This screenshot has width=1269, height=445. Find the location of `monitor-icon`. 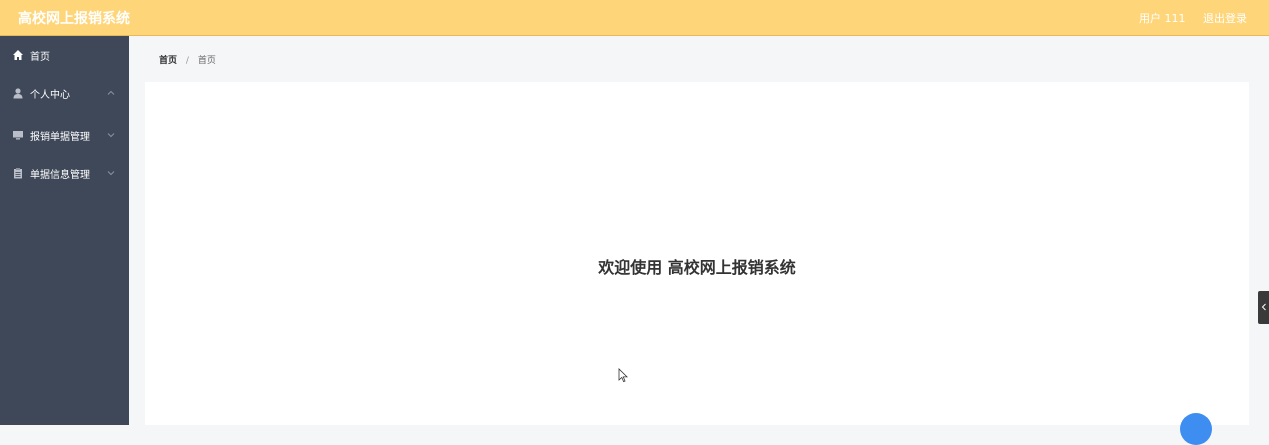

monitor-icon is located at coordinates (18, 135).